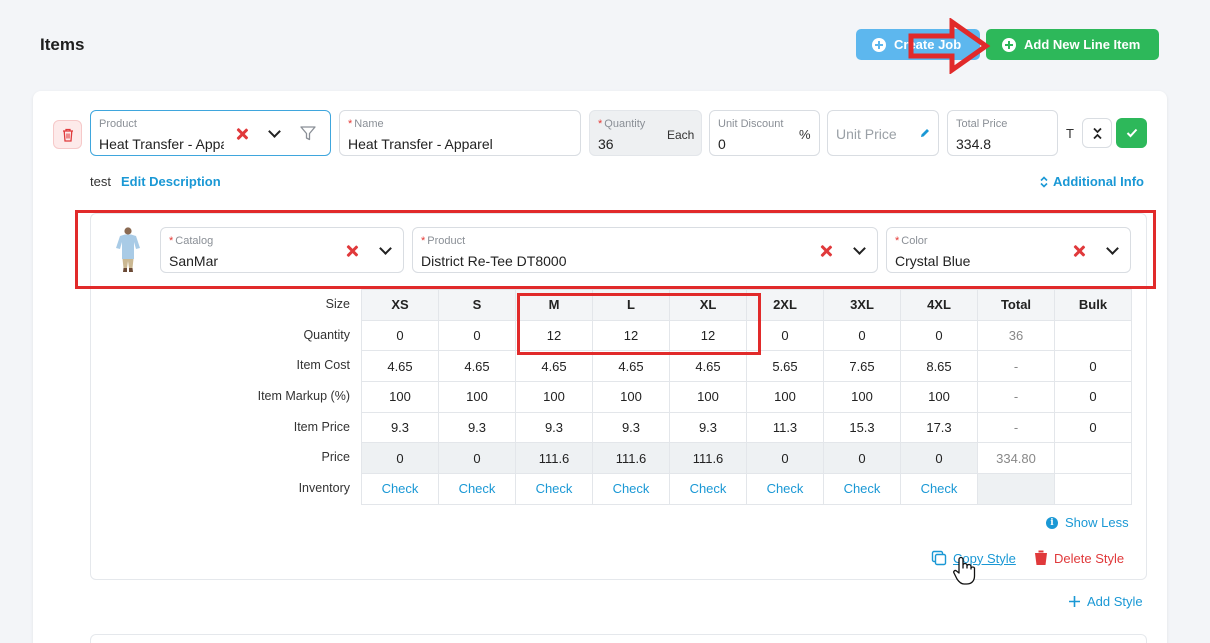  I want to click on inventory-total, so click(1016, 489).